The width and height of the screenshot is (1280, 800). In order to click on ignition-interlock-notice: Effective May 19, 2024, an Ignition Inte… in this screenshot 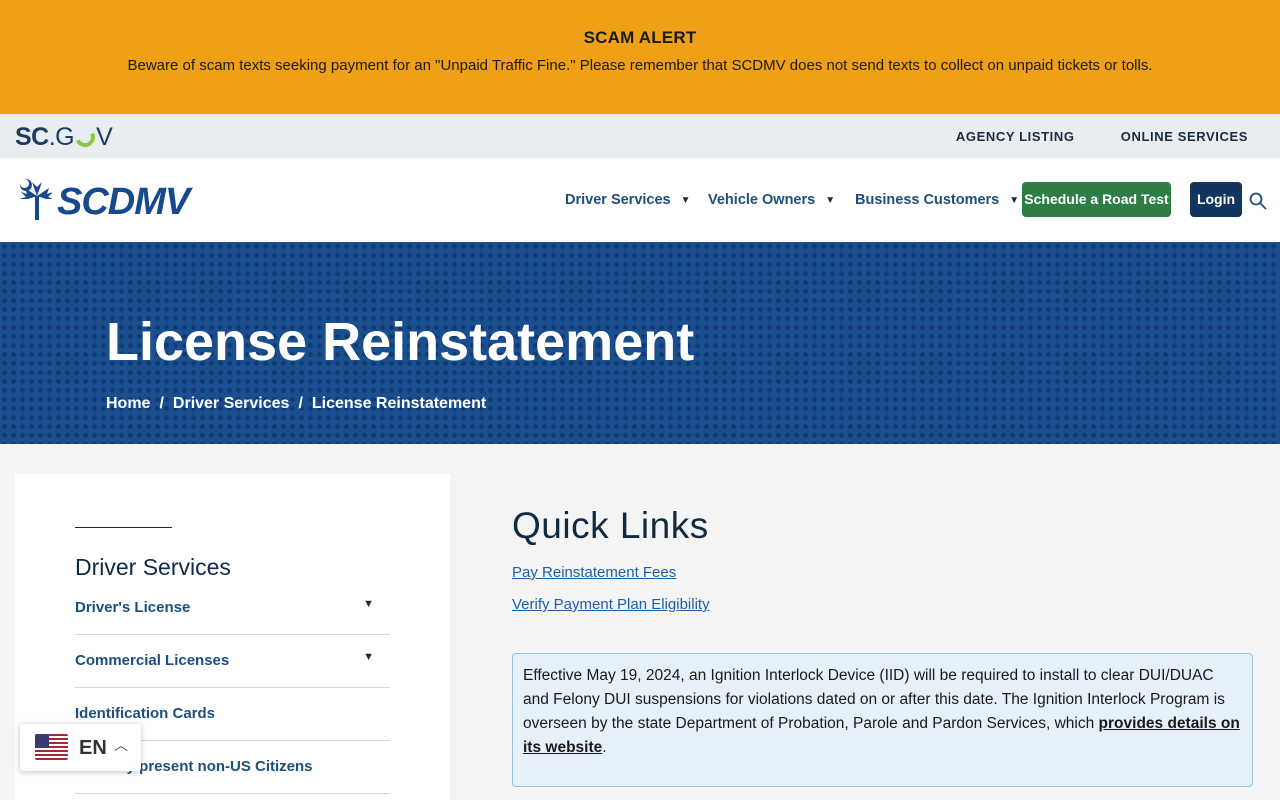, I will do `click(882, 720)`.